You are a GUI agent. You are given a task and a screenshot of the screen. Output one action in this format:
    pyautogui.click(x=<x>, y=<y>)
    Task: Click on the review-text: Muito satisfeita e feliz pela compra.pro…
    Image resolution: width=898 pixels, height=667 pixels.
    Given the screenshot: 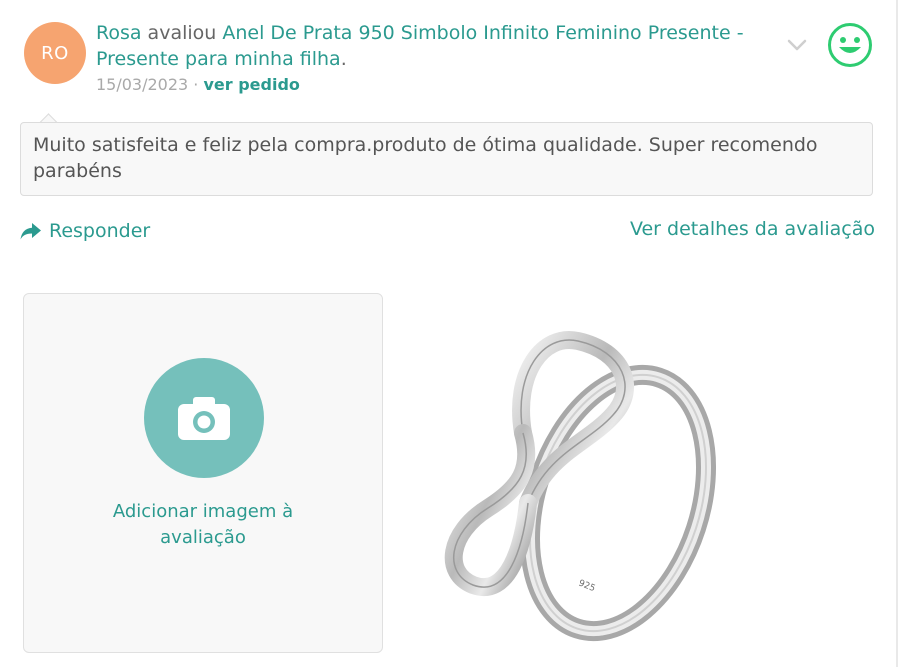 What is the action you would take?
    pyautogui.click(x=446, y=159)
    